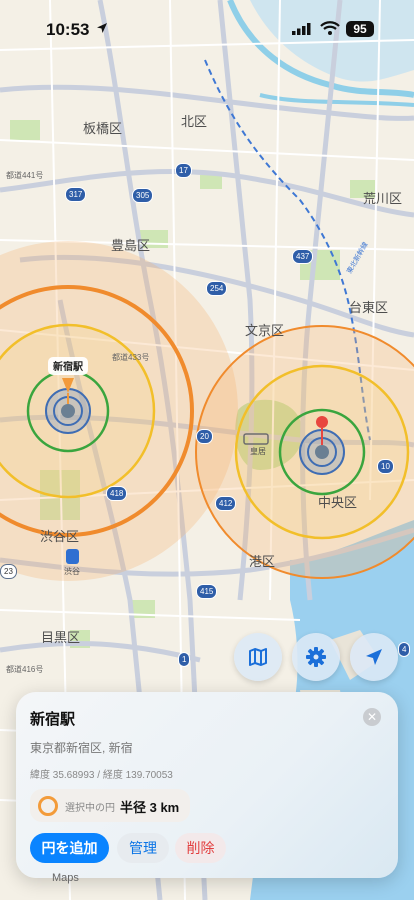 This screenshot has height=900, width=414. Describe the element at coordinates (262, 561) in the screenshot. I see `place-label-minato: 港区` at that location.